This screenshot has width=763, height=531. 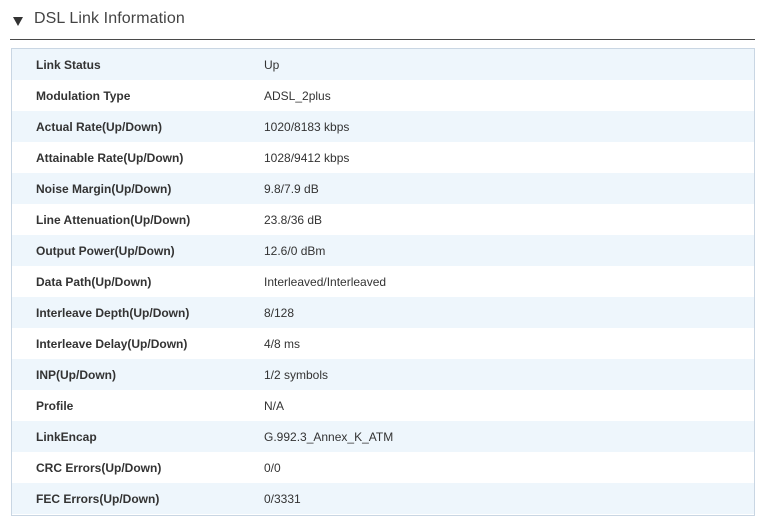 I want to click on table-row: CRC Errors(Up/Down) 0/0, so click(x=383, y=467).